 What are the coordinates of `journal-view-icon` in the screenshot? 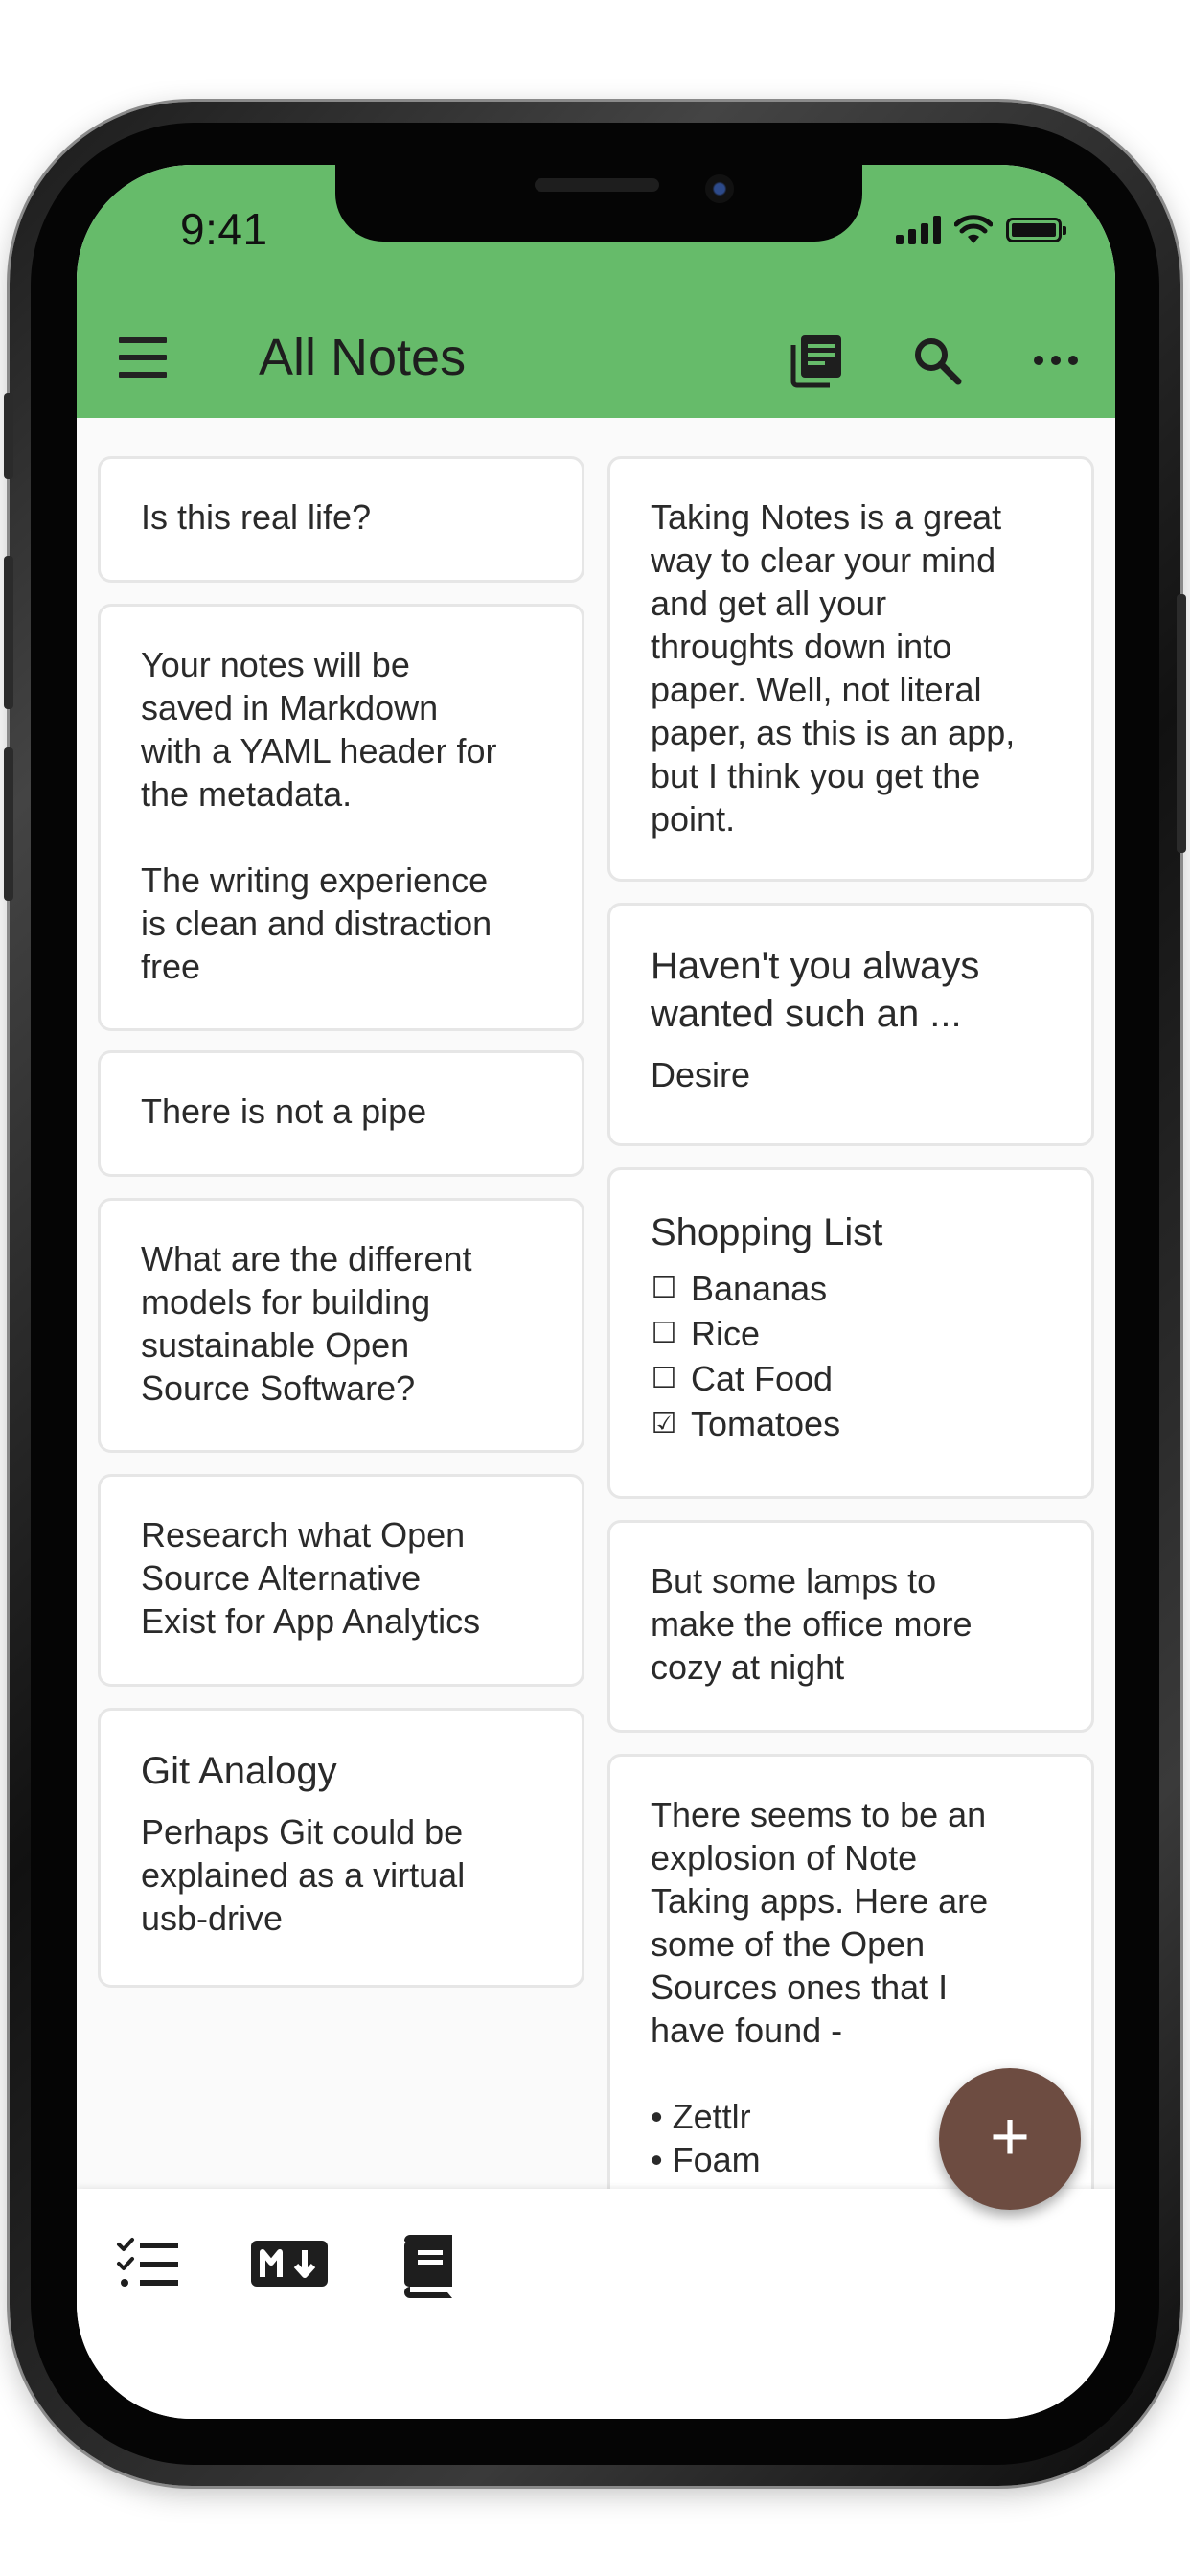 It's located at (428, 2266).